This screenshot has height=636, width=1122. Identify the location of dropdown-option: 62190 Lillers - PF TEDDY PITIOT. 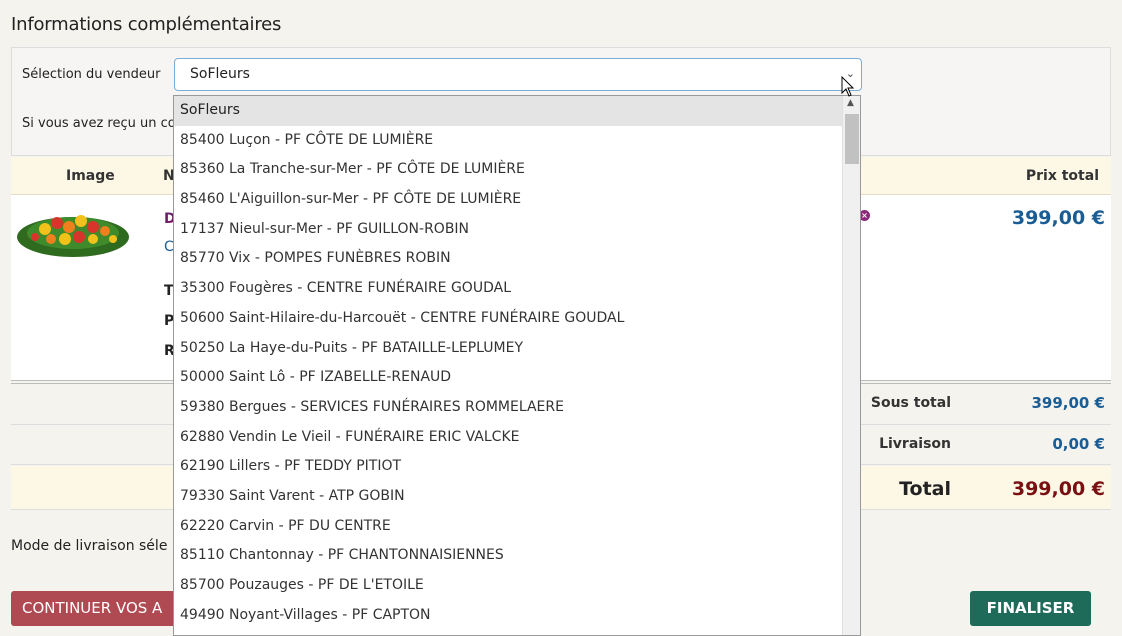
(508, 467).